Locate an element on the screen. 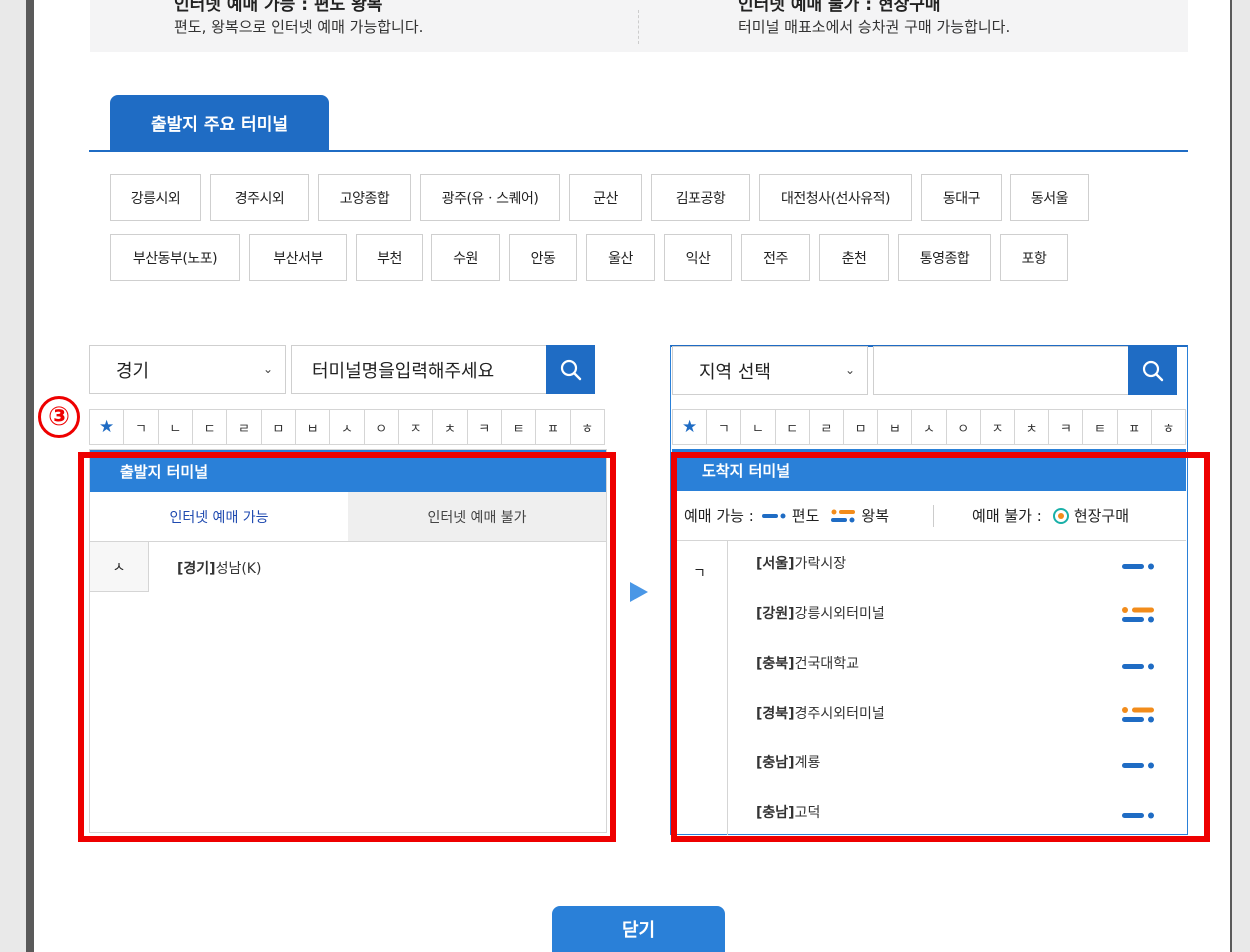 Image resolution: width=1250 pixels, height=952 pixels. terminal-chip: 동서울 is located at coordinates (1049, 197).